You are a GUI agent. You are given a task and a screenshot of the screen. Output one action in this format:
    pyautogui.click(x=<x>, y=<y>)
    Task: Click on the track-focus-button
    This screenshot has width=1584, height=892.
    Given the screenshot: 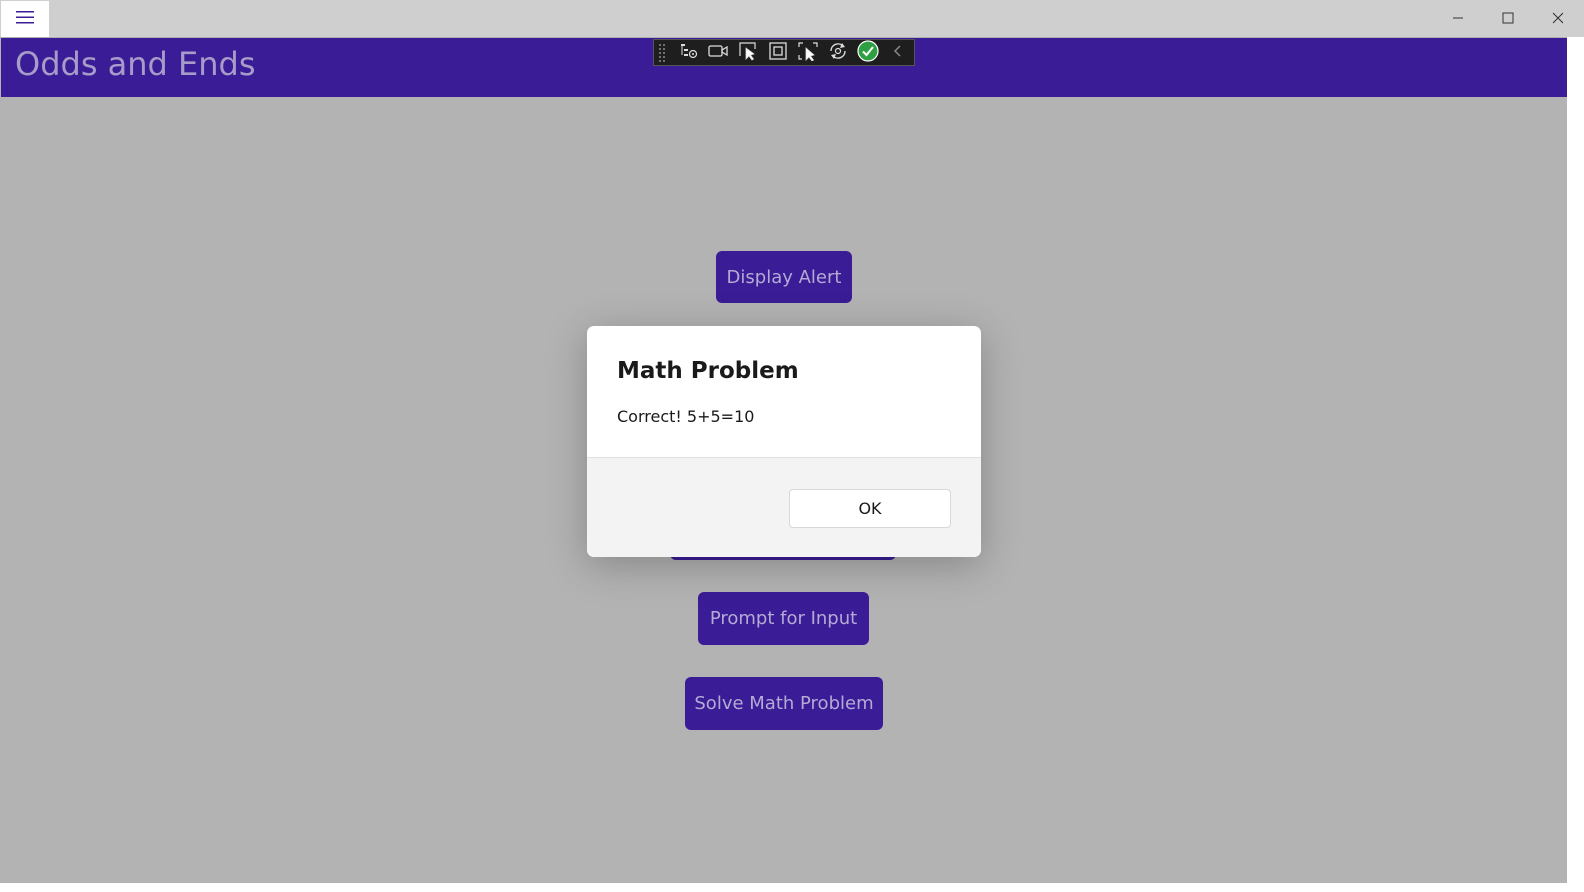 What is the action you would take?
    pyautogui.click(x=808, y=52)
    